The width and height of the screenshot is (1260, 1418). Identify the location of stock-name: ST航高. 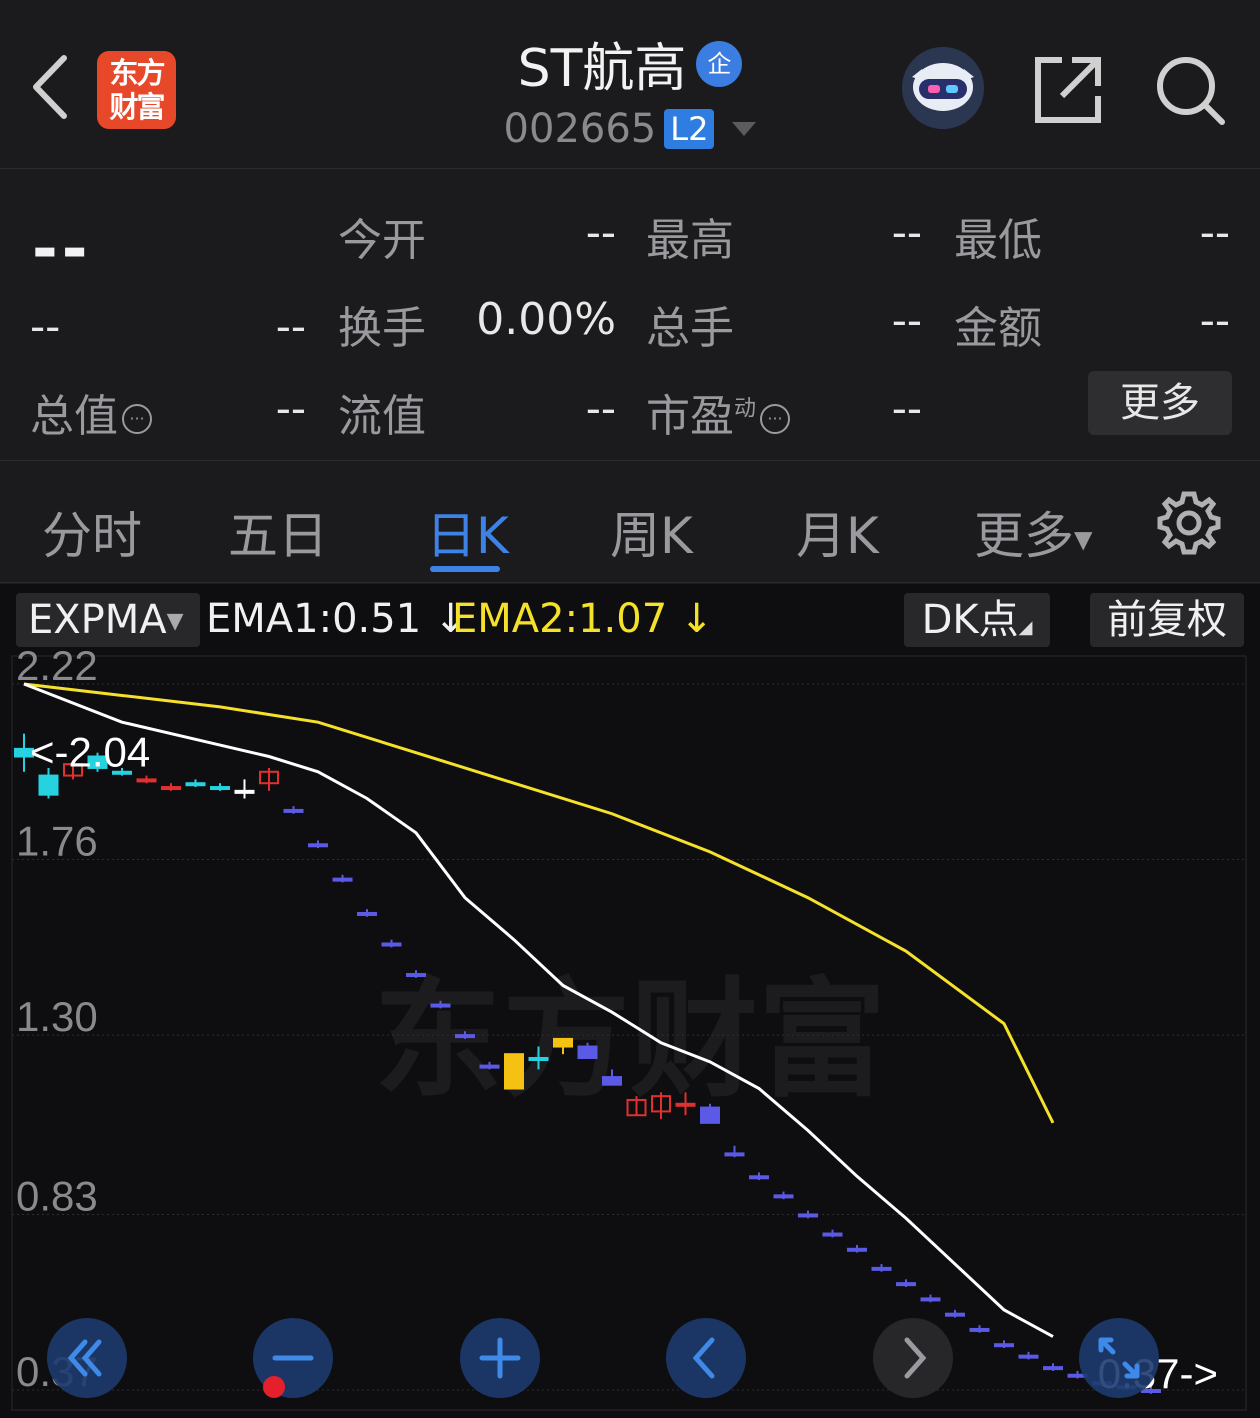
(602, 69).